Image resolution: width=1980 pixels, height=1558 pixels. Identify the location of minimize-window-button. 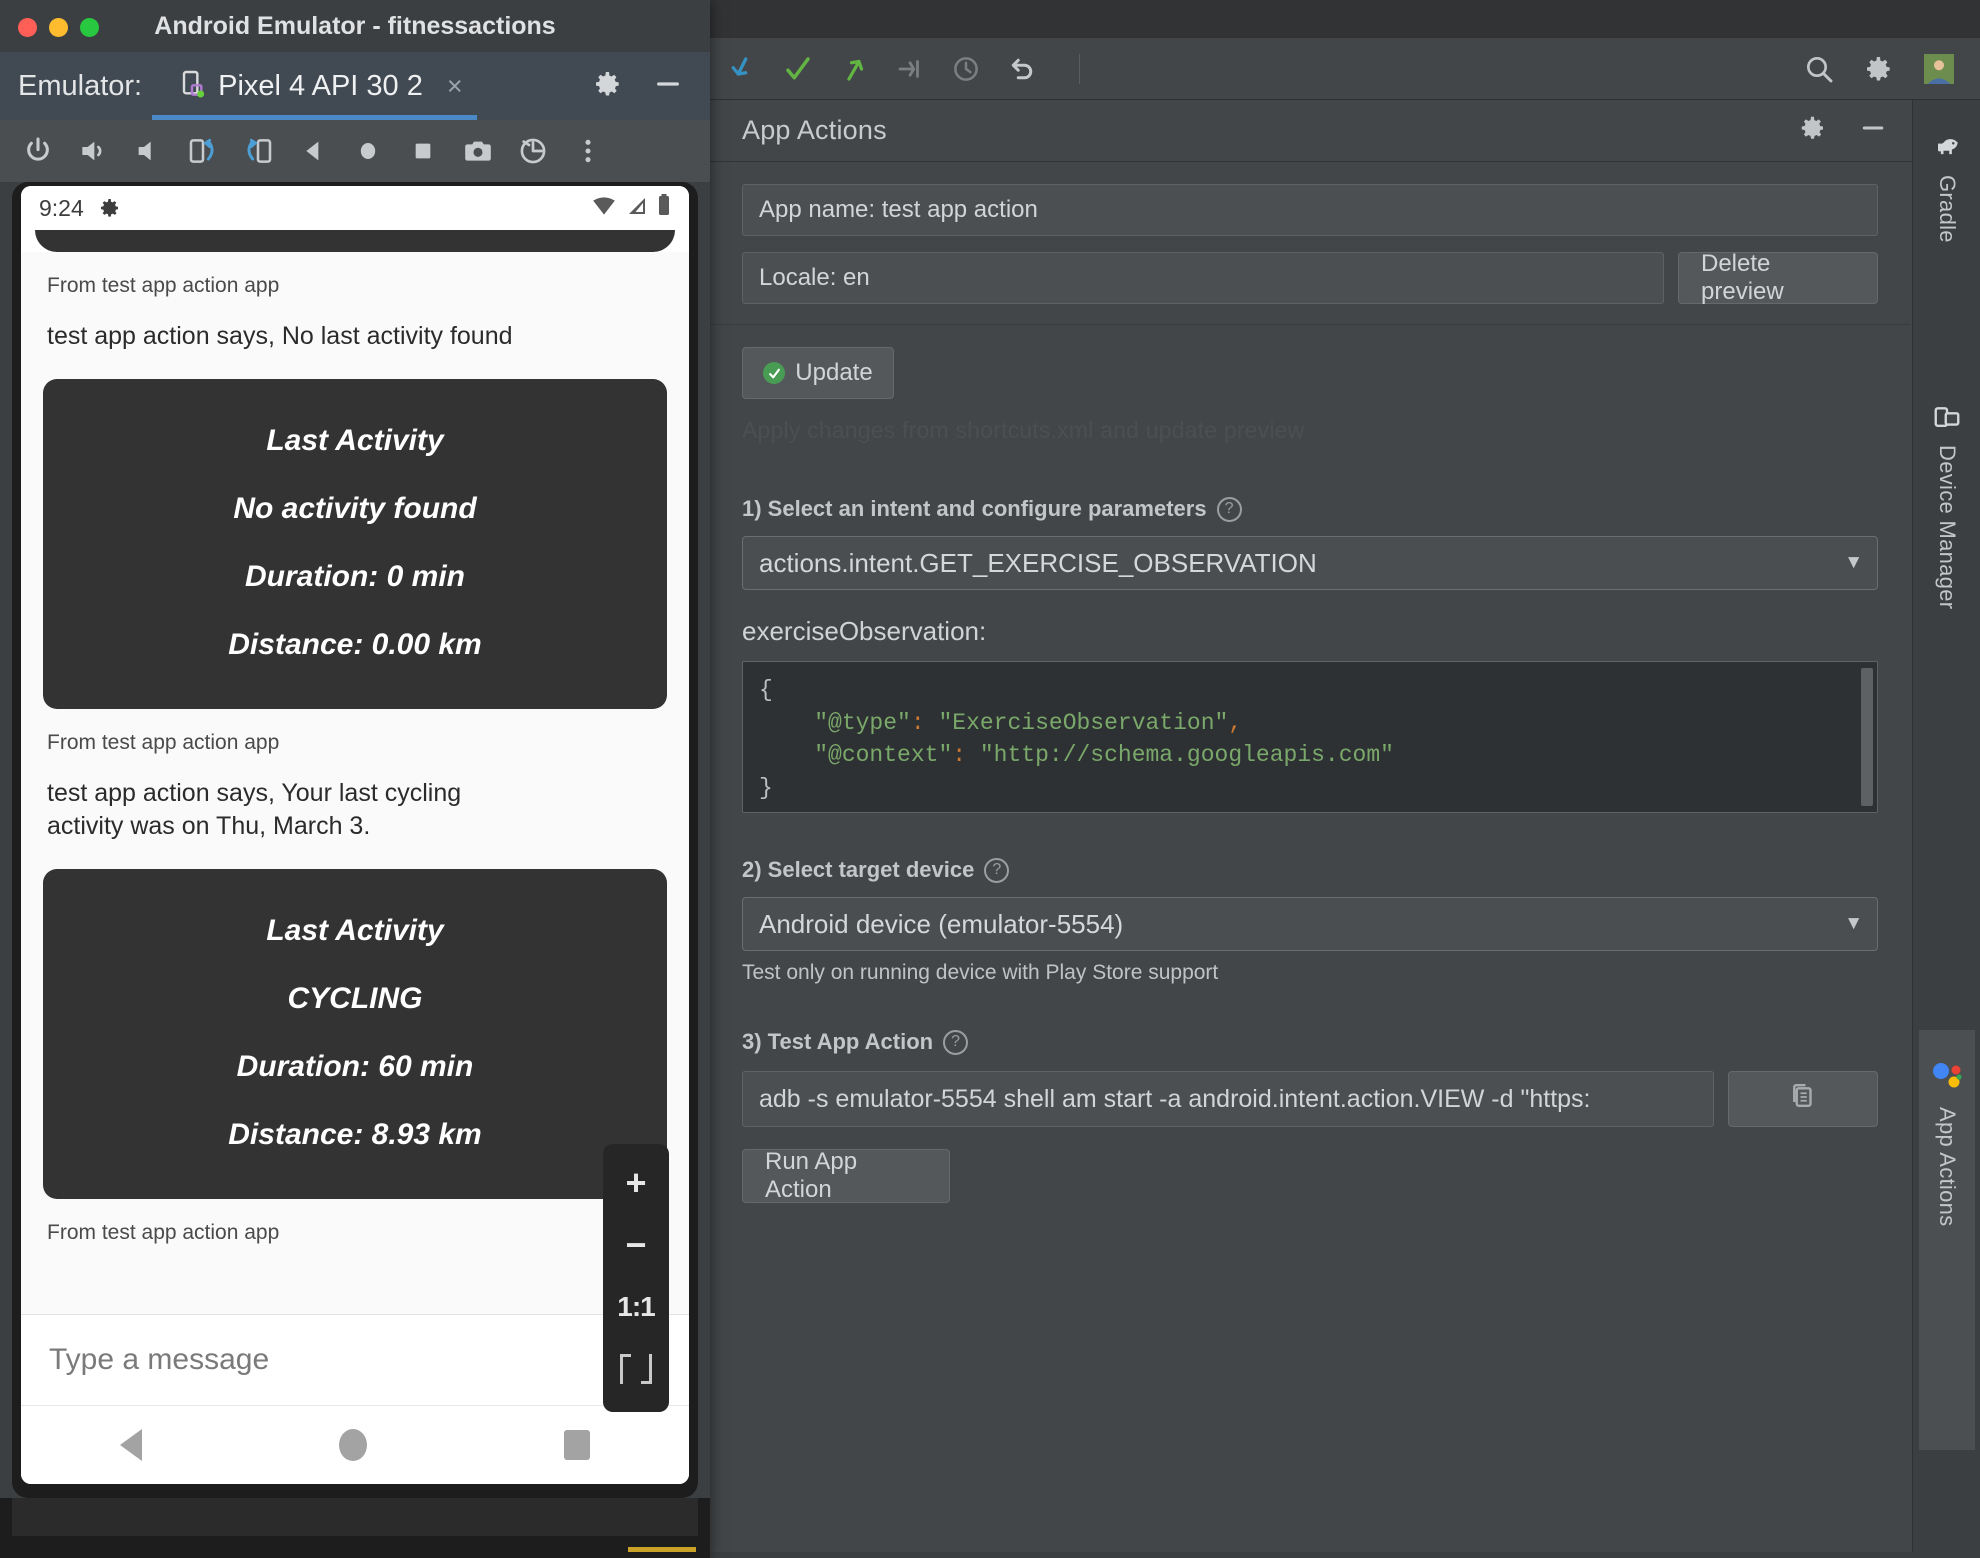
(58, 27).